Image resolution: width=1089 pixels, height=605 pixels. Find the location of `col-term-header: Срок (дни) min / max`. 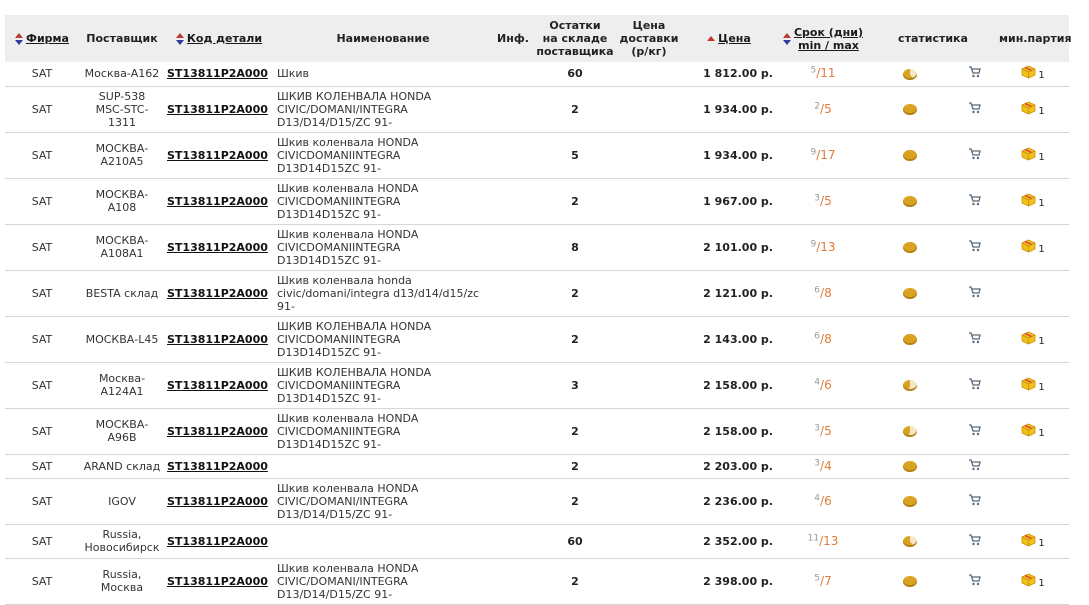

col-term-header: Срок (дни) min / max is located at coordinates (823, 38).